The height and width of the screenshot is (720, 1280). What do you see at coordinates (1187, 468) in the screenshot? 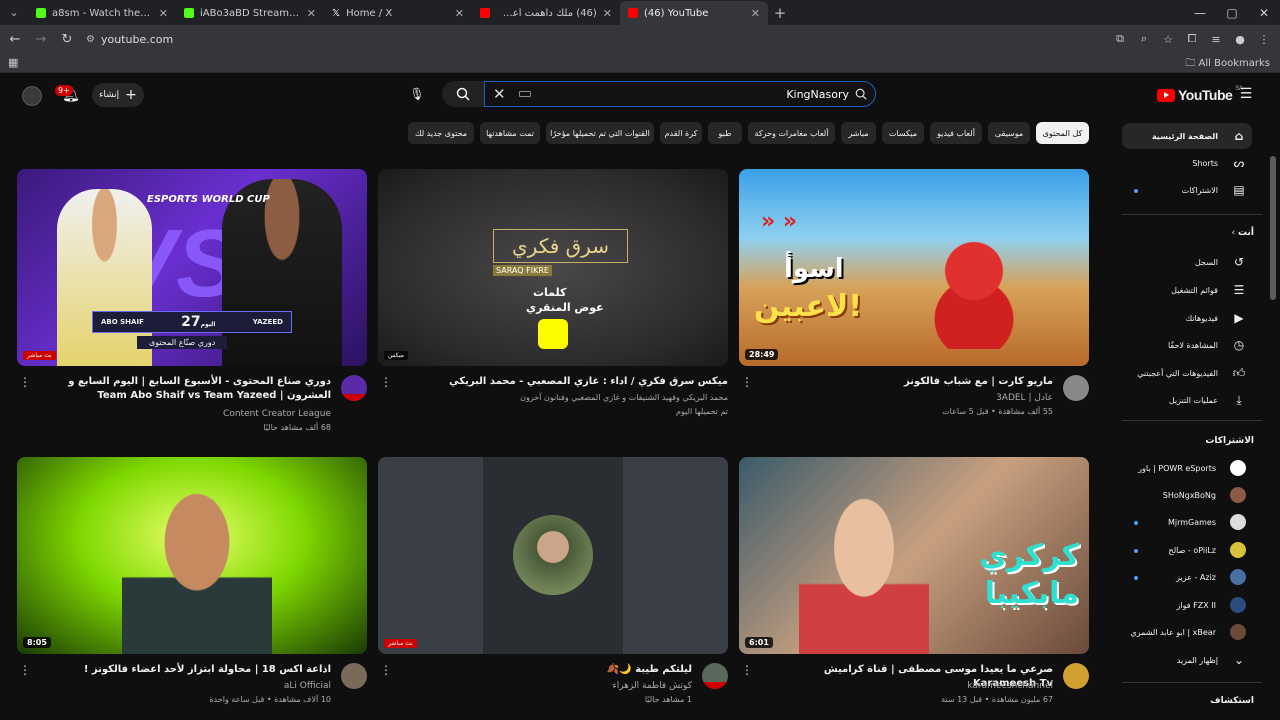
I see `sidebar-sub-item: باور | POWR eSports` at bounding box center [1187, 468].